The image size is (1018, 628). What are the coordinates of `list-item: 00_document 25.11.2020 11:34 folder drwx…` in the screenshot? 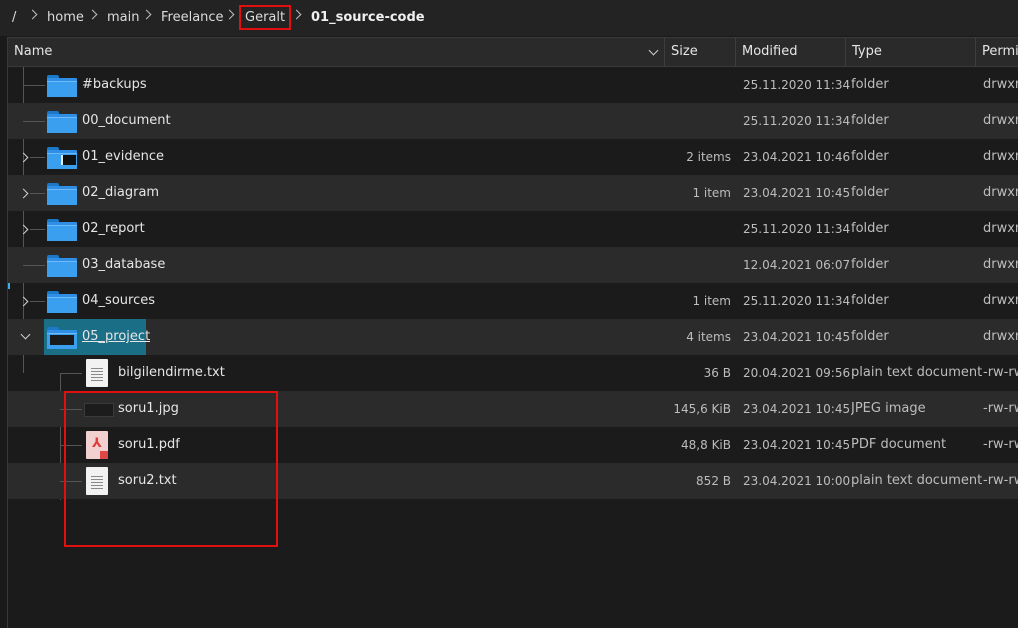 It's located at (513, 121).